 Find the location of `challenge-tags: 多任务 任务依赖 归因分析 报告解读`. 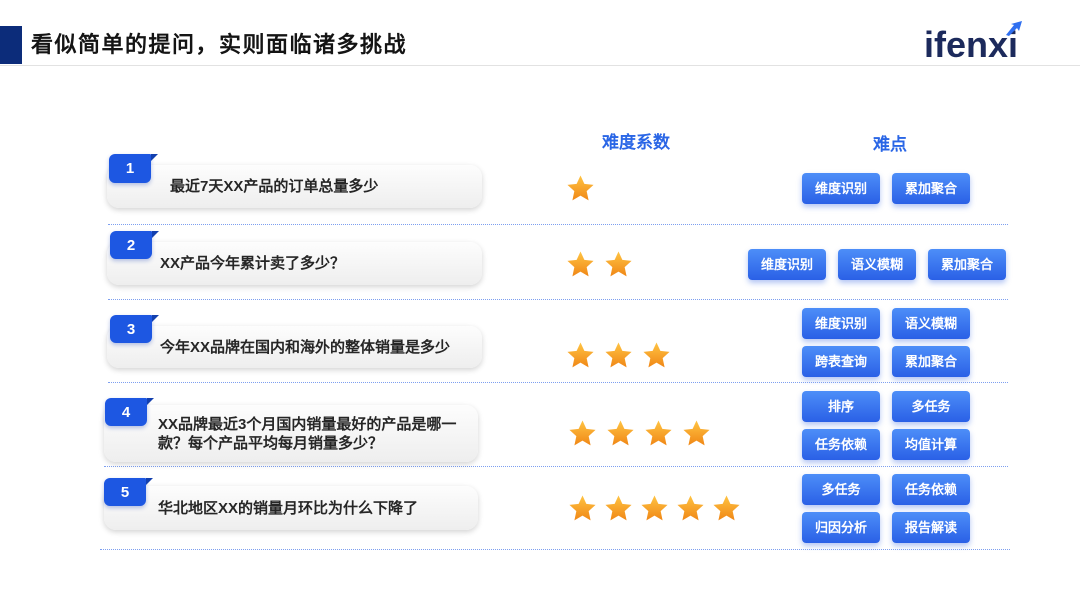

challenge-tags: 多任务 任务依赖 归因分析 报告解读 is located at coordinates (886, 508).